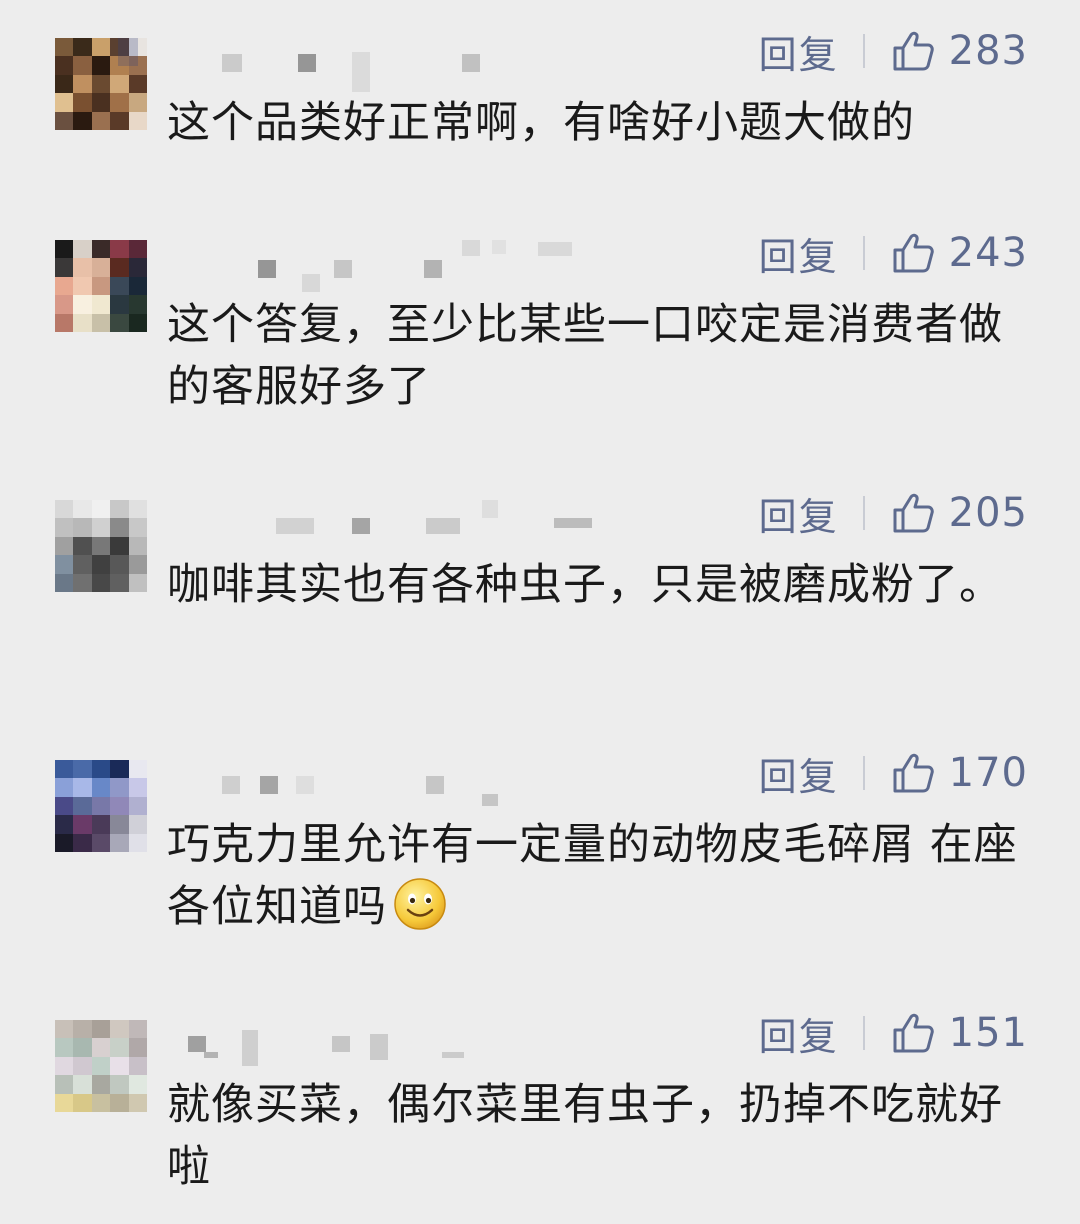  What do you see at coordinates (420, 904) in the screenshot?
I see `smile-emoji-icon` at bounding box center [420, 904].